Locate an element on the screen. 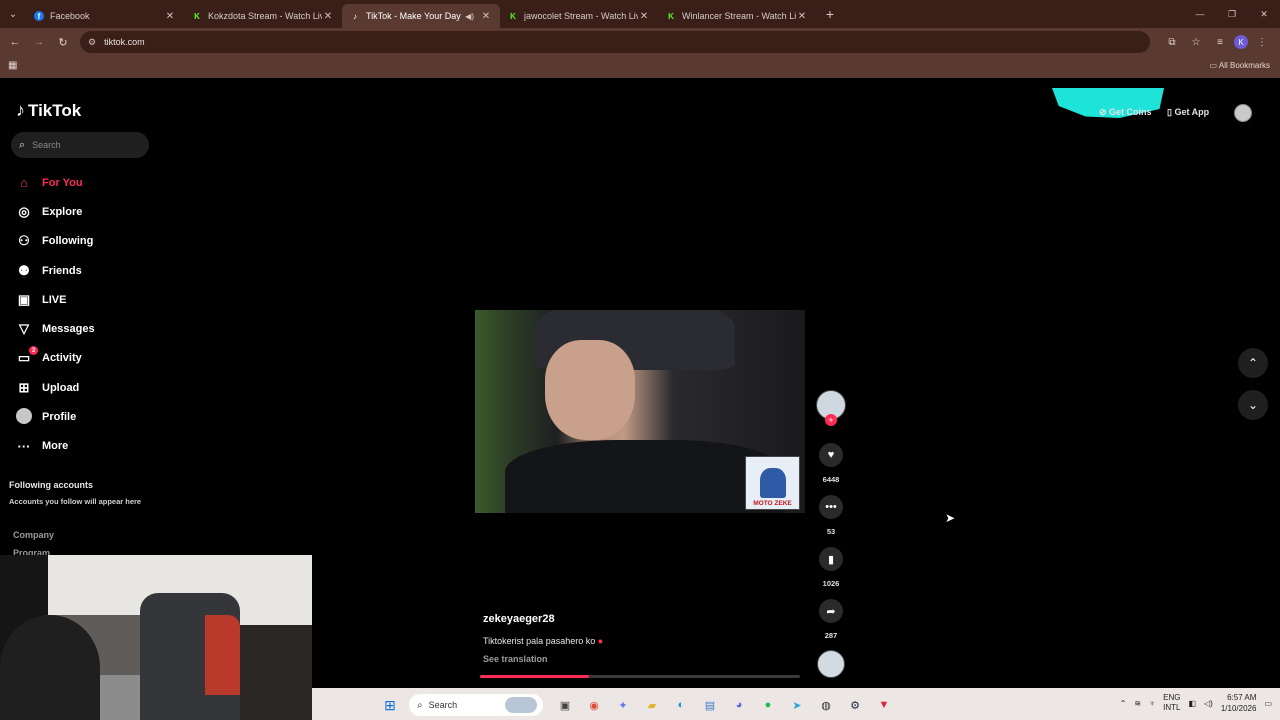 The width and height of the screenshot is (1280, 720). tiktok-logo: ♪ TikTok is located at coordinates (48, 110).